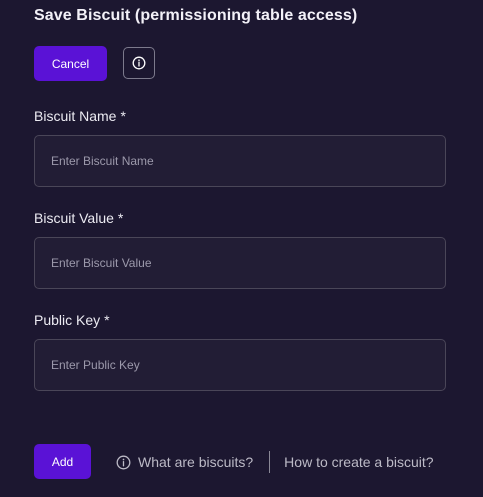 The image size is (483, 497). I want to click on biscuit-value-label: Biscuit Value *, so click(78, 218).